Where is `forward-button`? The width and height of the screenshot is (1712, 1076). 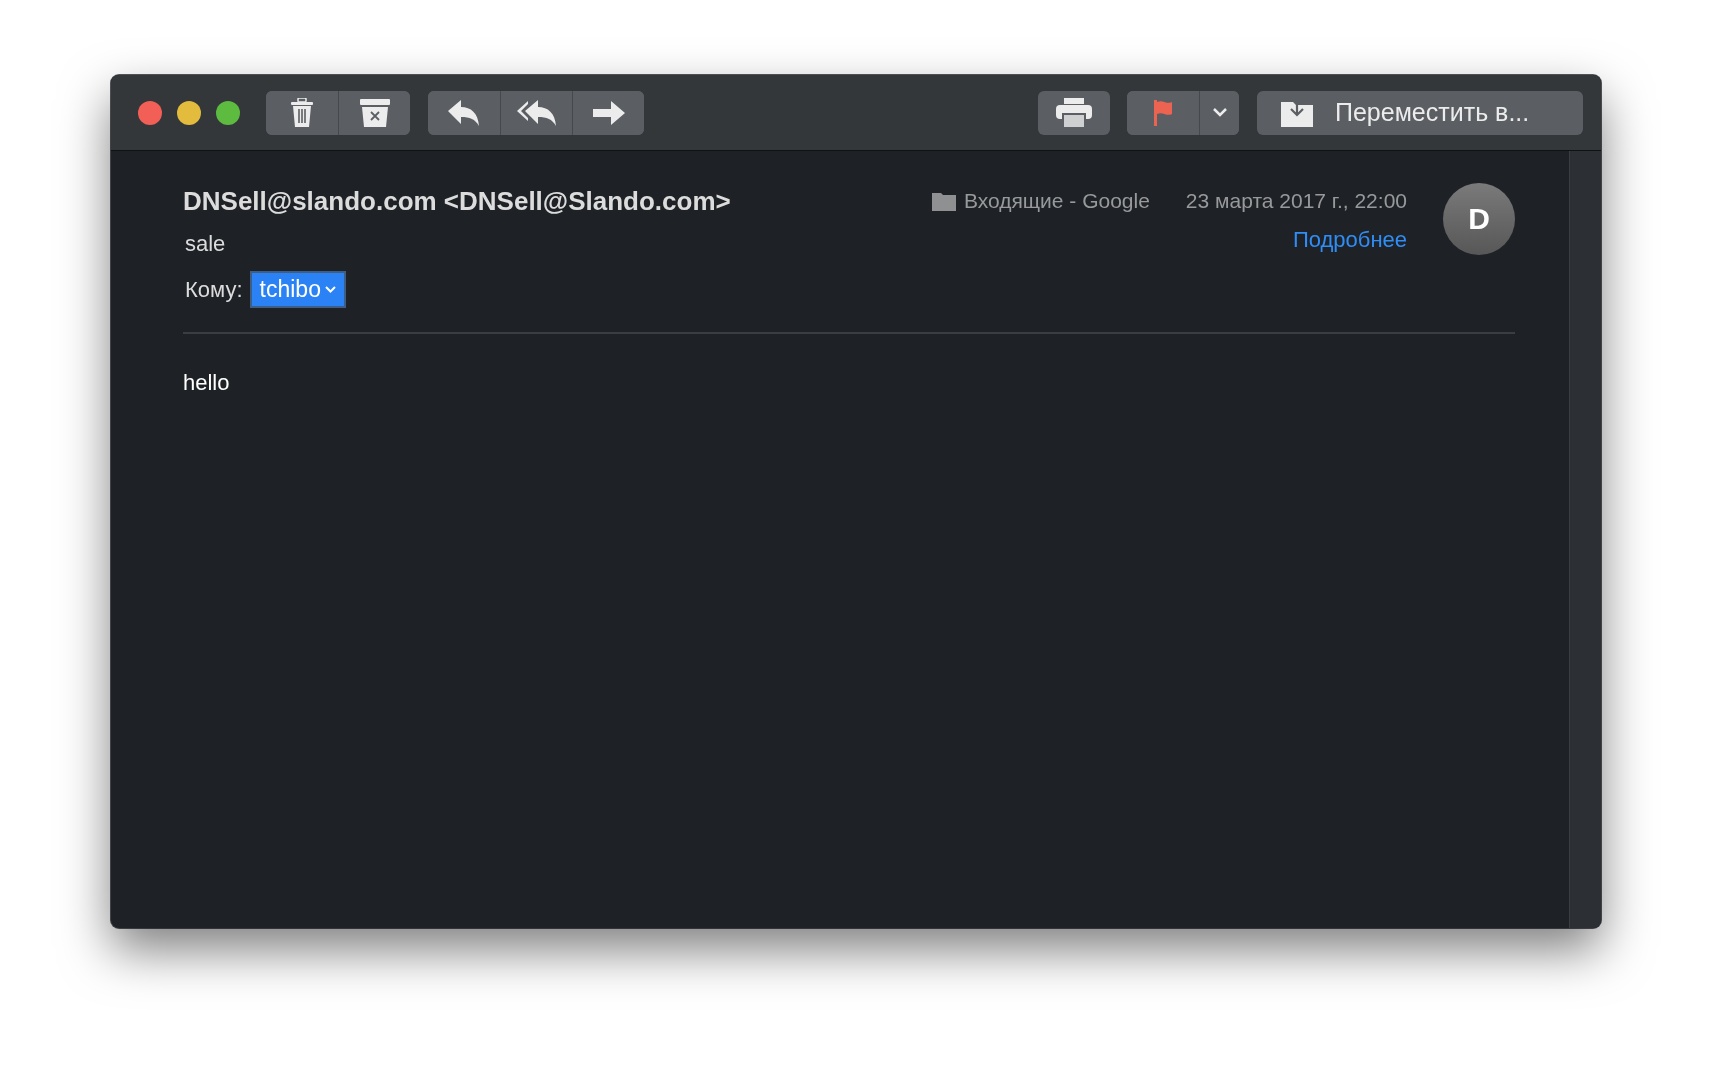
forward-button is located at coordinates (608, 112).